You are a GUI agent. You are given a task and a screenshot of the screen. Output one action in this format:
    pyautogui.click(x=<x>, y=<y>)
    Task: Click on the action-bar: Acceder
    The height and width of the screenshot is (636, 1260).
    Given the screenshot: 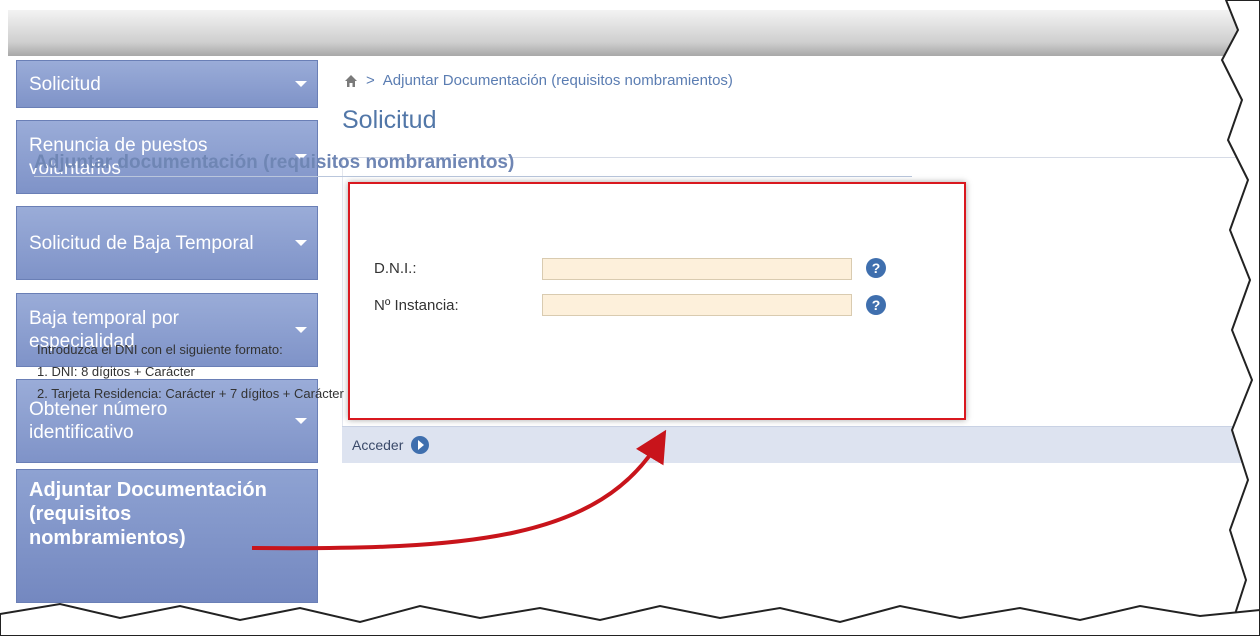 What is the action you would take?
    pyautogui.click(x=792, y=444)
    